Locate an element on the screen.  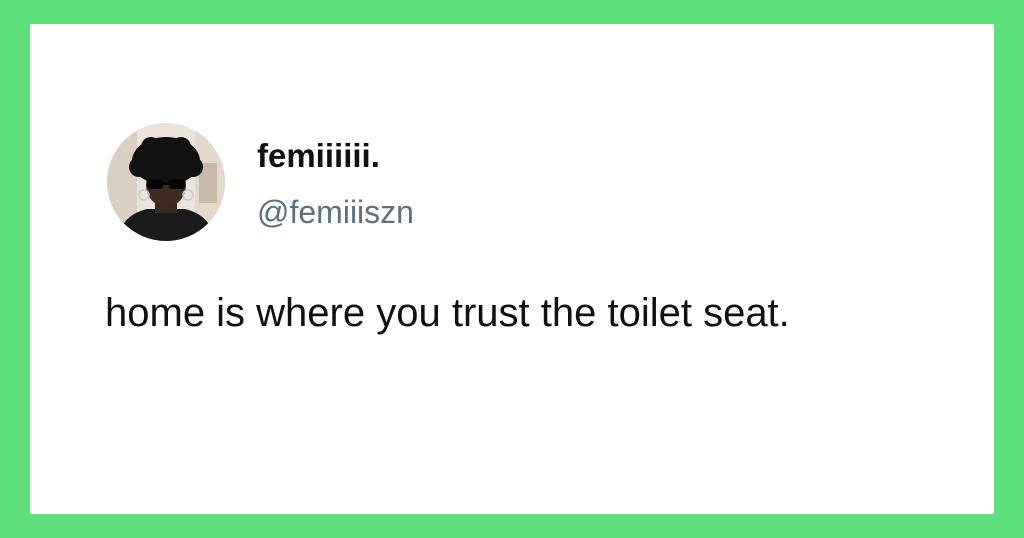
display-name: femiiiiii. is located at coordinates (318, 156).